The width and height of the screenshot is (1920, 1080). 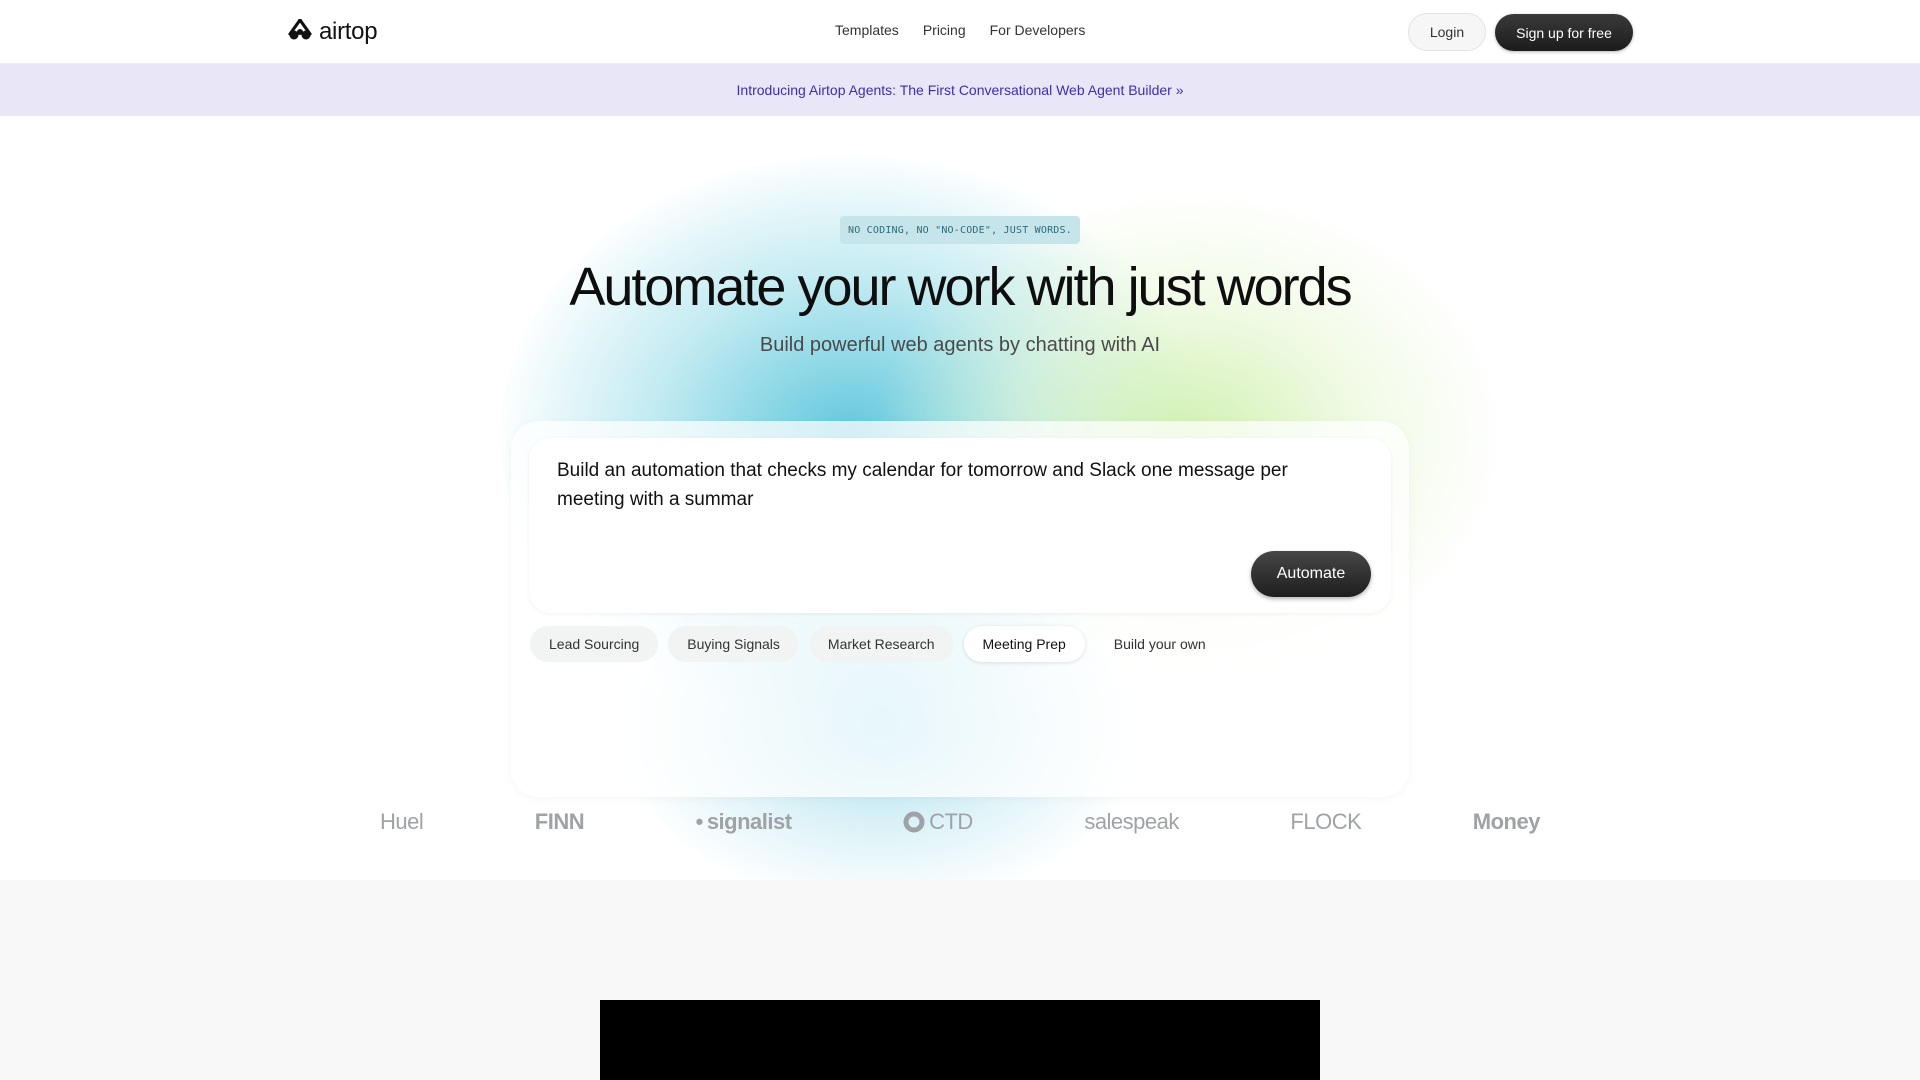 What do you see at coordinates (594, 644) in the screenshot?
I see `chip-lead-sourcing: Lead Sourcing` at bounding box center [594, 644].